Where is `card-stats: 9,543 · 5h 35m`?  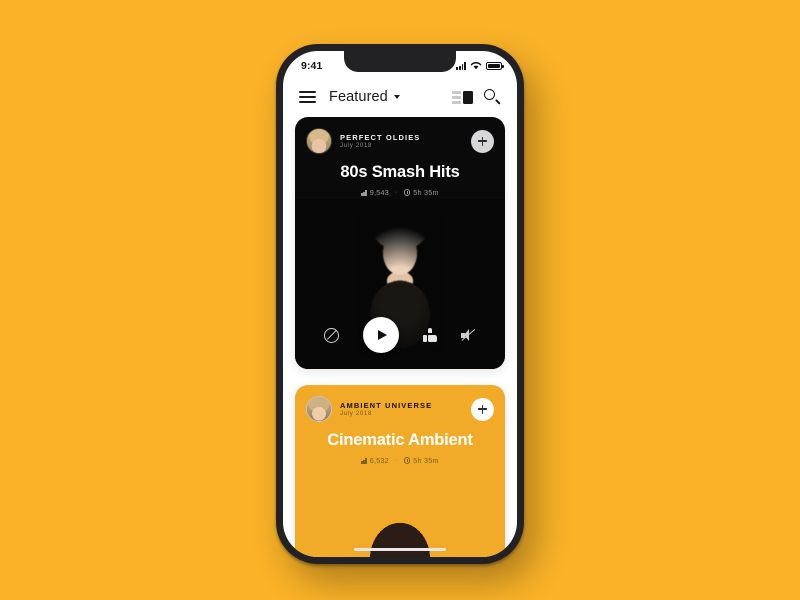
card-stats: 9,543 · 5h 35m is located at coordinates (400, 192).